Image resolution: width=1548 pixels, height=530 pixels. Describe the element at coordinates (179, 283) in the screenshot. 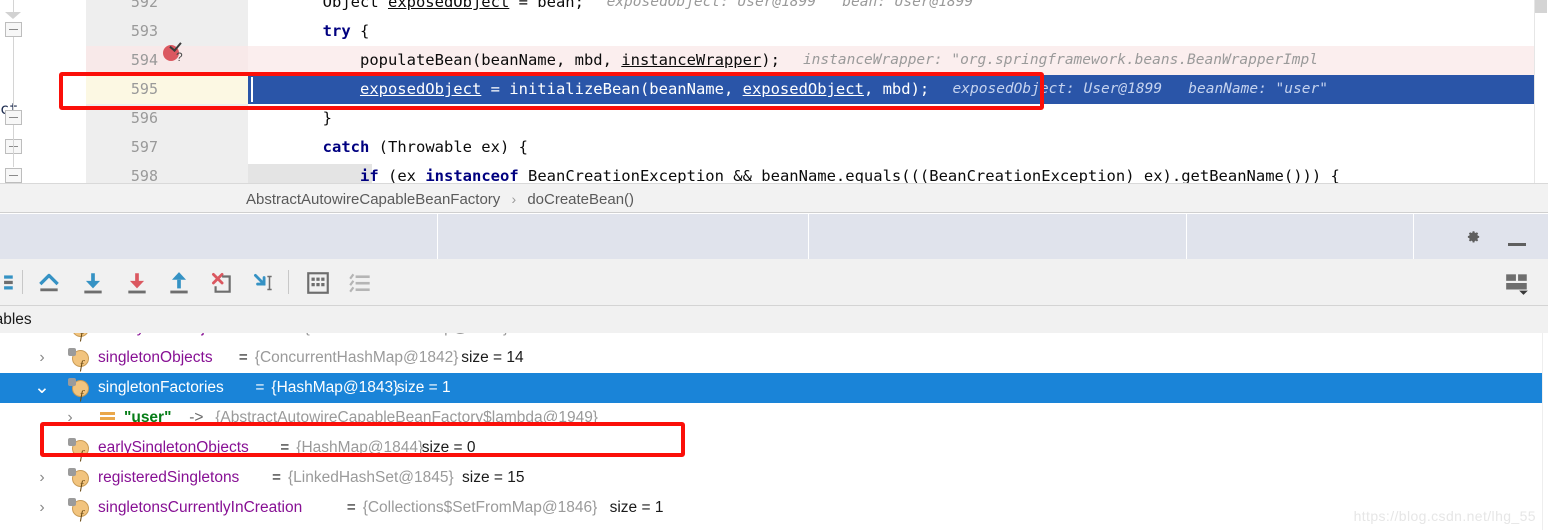

I see `step-out-icon` at that location.